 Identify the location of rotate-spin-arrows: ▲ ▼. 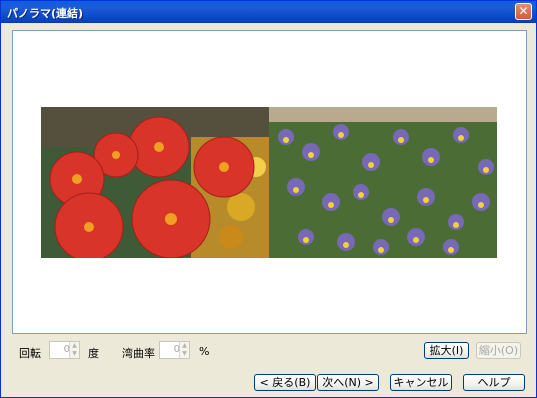
(74, 350).